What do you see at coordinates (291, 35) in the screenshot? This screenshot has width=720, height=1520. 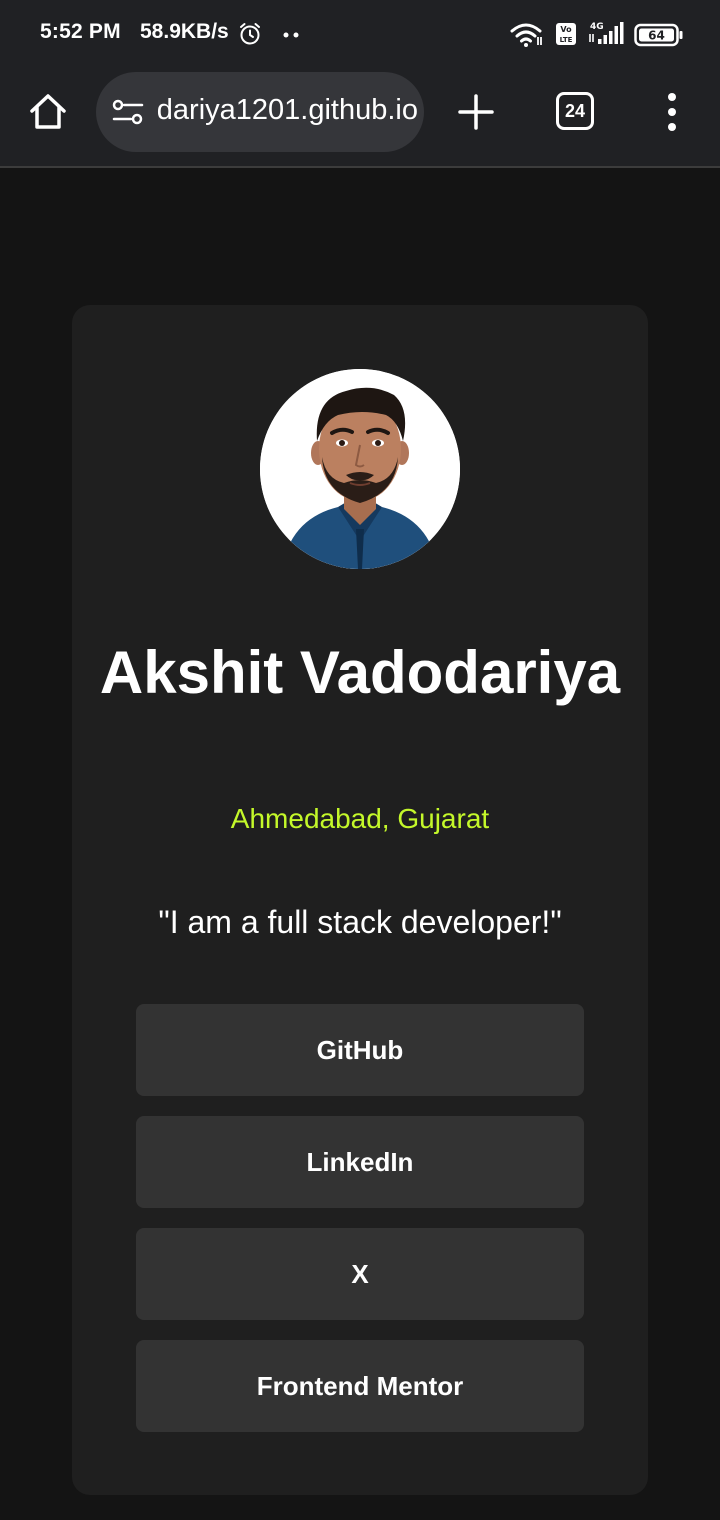 I see `notification-dots-icon` at bounding box center [291, 35].